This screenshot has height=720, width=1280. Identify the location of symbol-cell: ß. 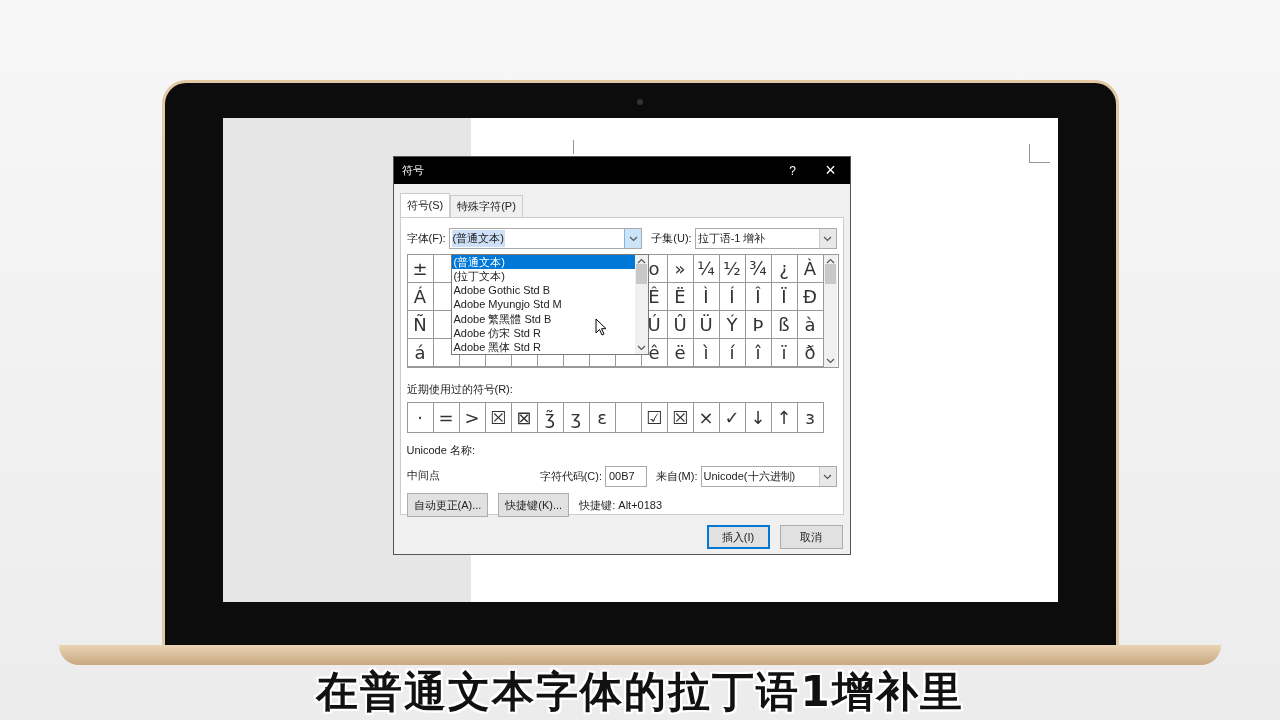
(784, 325).